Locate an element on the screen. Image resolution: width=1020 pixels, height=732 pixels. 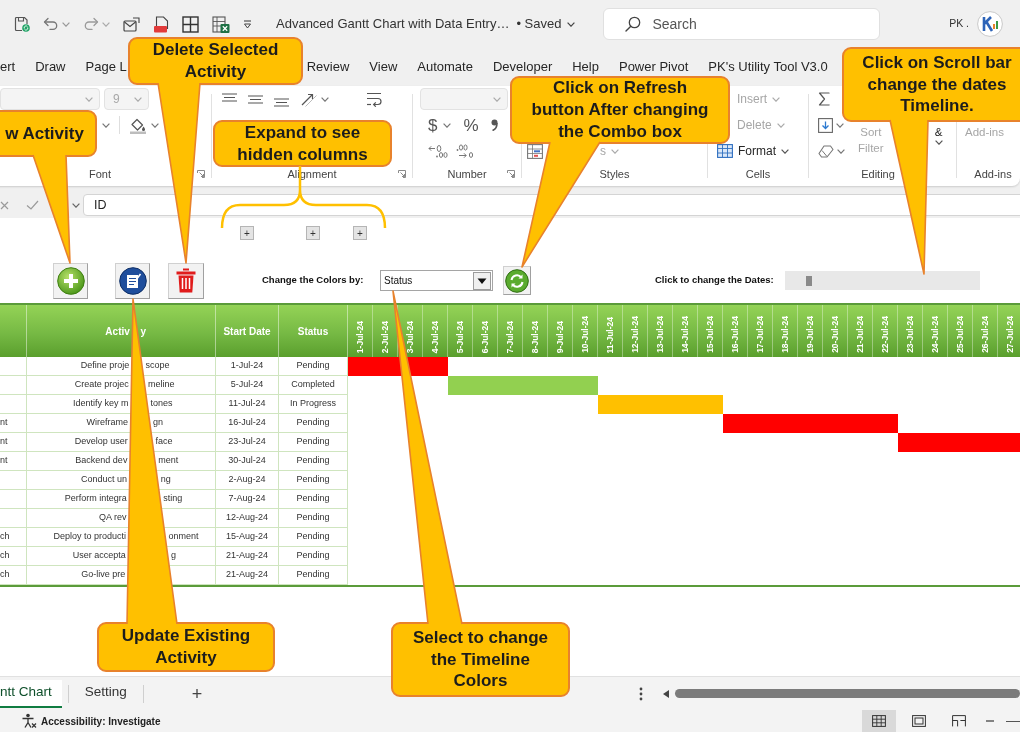
activity-text: Deploy to producti is located at coordinates (89, 537).